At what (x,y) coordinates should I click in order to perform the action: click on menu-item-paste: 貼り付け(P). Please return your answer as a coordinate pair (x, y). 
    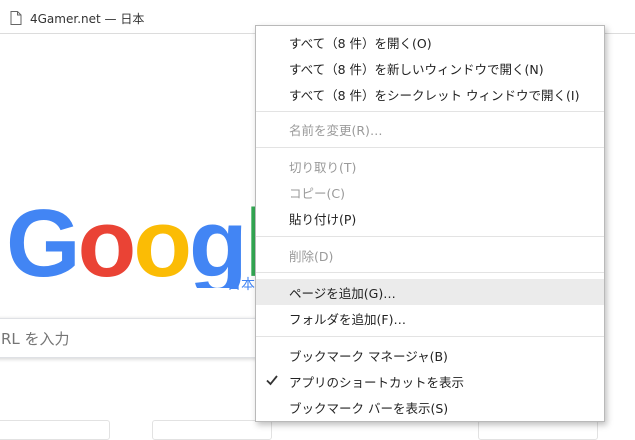
    Looking at the image, I should click on (430, 218).